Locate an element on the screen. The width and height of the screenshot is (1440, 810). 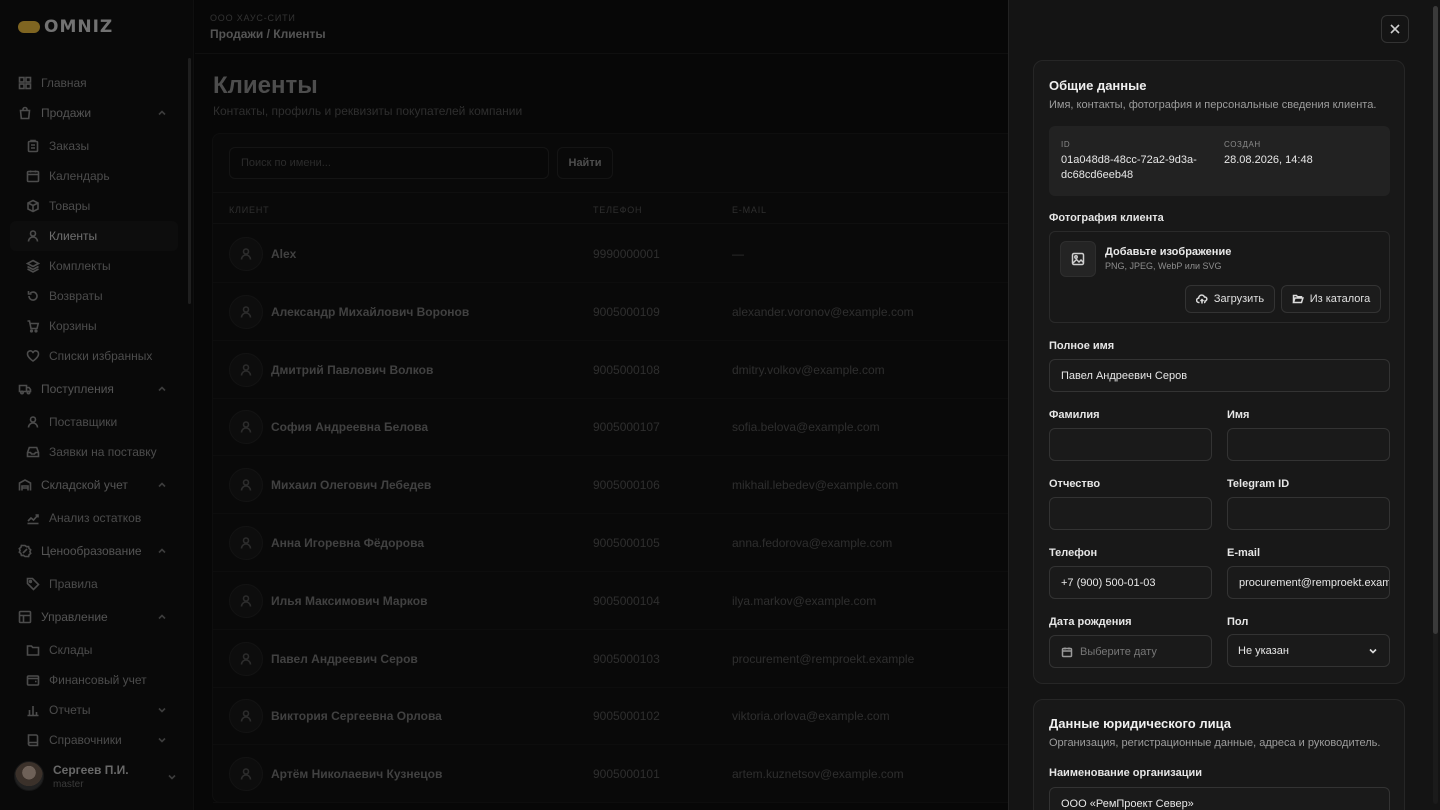
catalog-label: Из каталога is located at coordinates (1340, 299).